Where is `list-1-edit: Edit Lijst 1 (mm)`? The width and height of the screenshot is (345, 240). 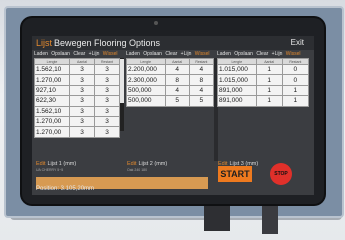
list-1-edit: Edit Lijst 1 (mm) is located at coordinates (56, 164).